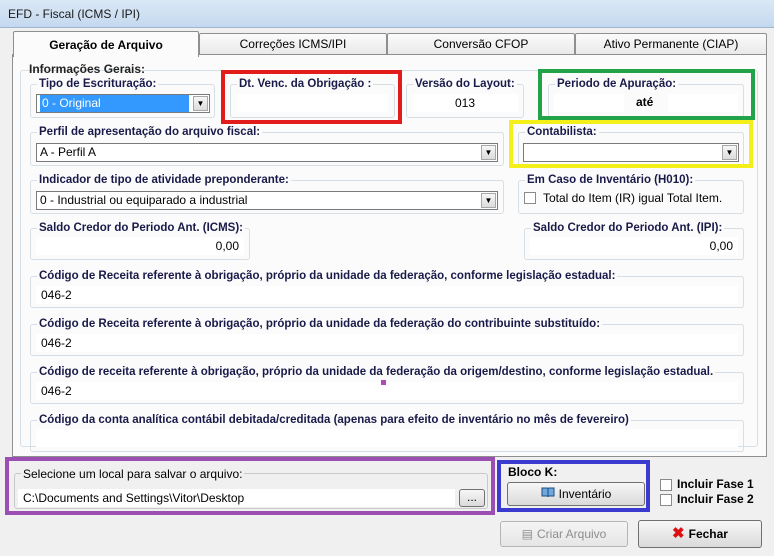 The image size is (774, 556). What do you see at coordinates (585, 494) in the screenshot?
I see `inventario-button-label: Inventário` at bounding box center [585, 494].